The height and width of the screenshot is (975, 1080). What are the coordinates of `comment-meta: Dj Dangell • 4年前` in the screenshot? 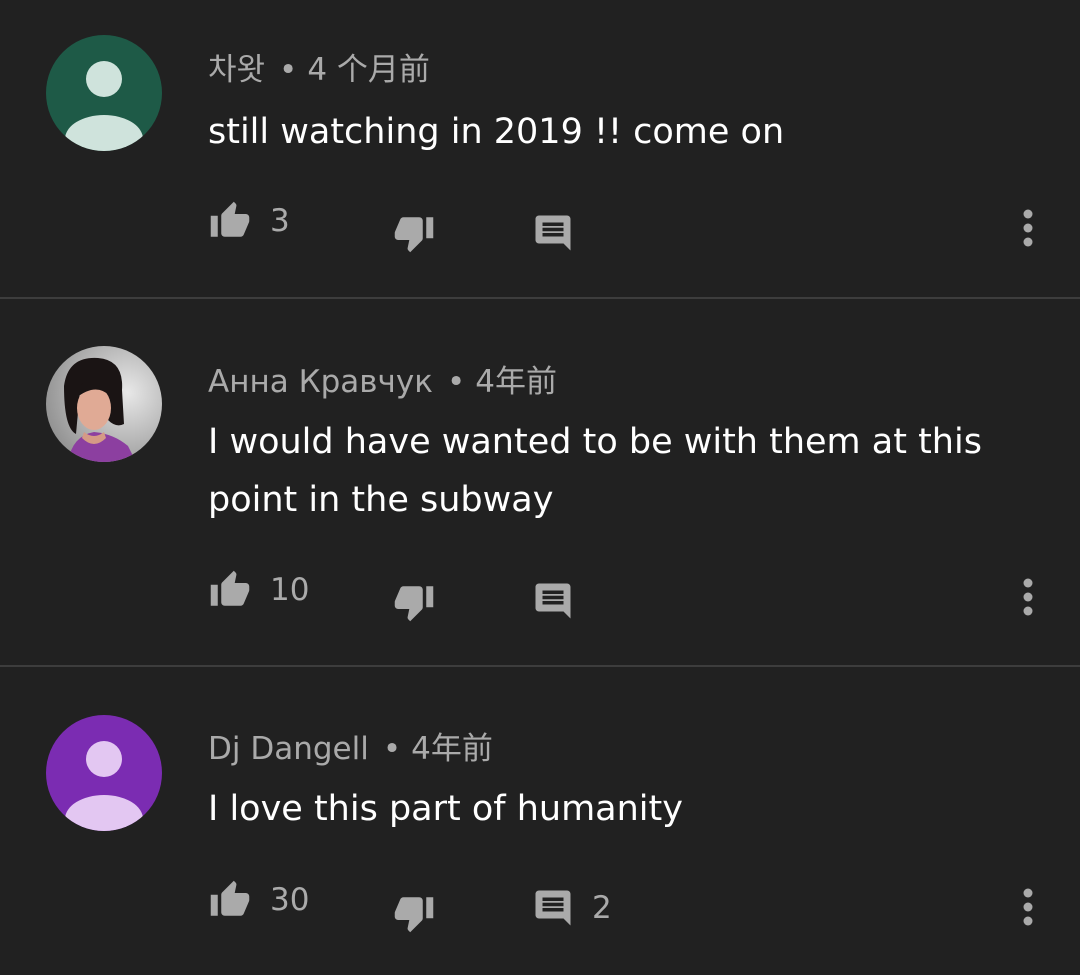 It's located at (350, 745).